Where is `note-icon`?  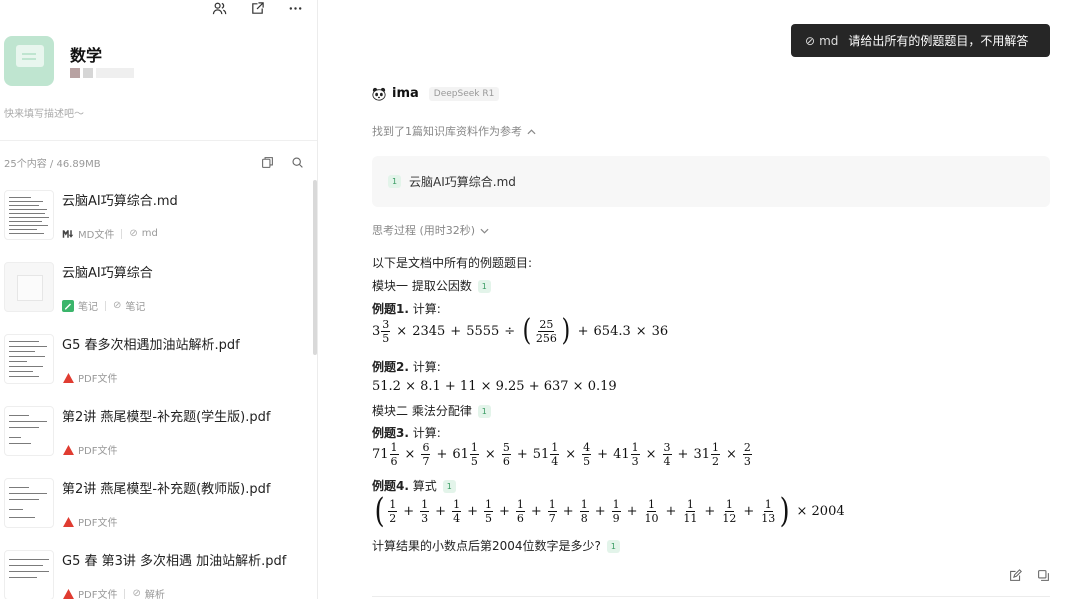 note-icon is located at coordinates (68, 305).